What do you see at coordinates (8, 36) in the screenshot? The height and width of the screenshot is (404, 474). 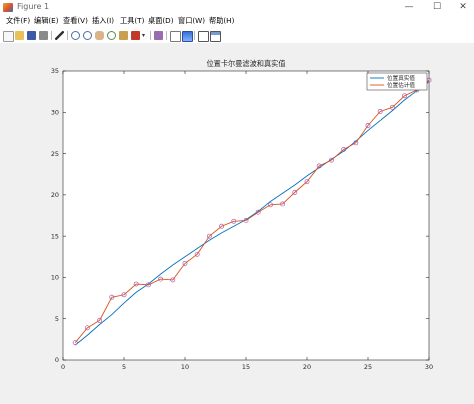 I see `new-figure-icon` at bounding box center [8, 36].